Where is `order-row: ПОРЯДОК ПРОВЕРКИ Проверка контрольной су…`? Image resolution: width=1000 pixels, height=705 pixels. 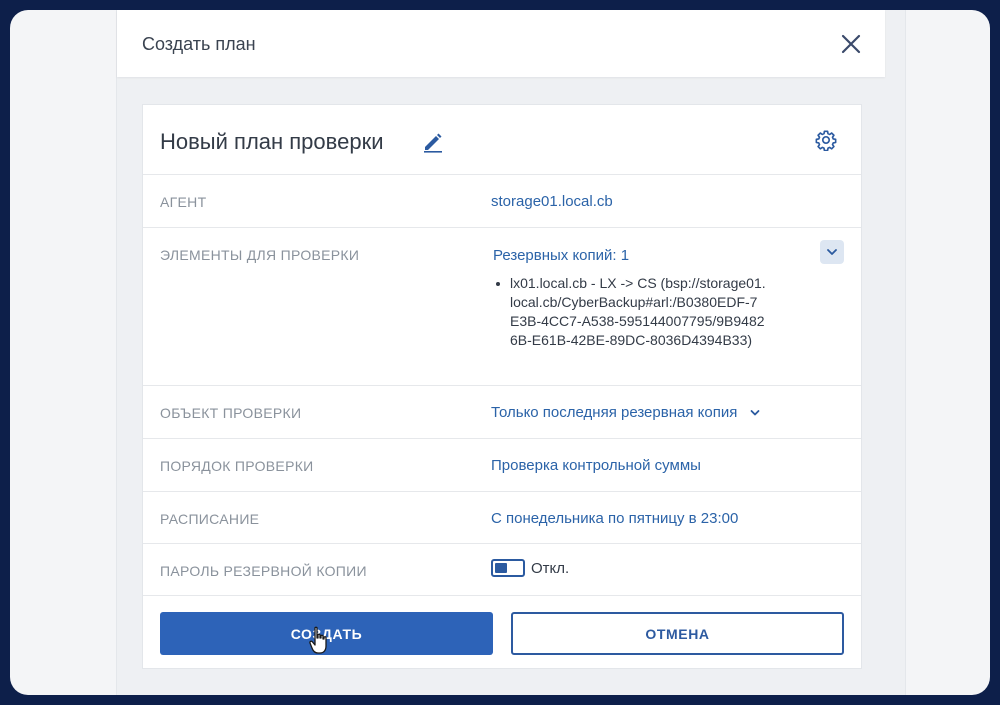
order-row: ПОРЯДОК ПРОВЕРКИ Проверка контрольной су… is located at coordinates (502, 464).